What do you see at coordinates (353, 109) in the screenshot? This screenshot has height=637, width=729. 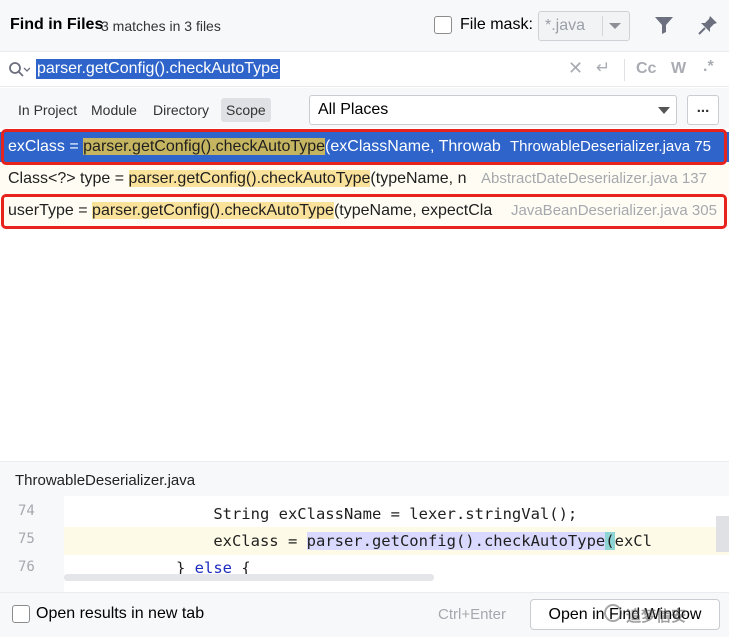 I see `scope-select-value: All Places` at bounding box center [353, 109].